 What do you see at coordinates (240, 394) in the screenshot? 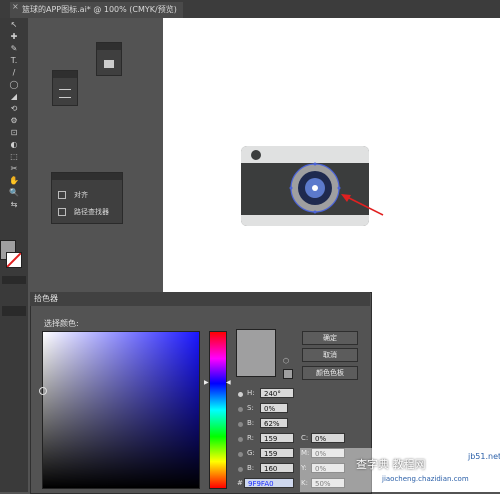
I see `radio-h` at bounding box center [240, 394].